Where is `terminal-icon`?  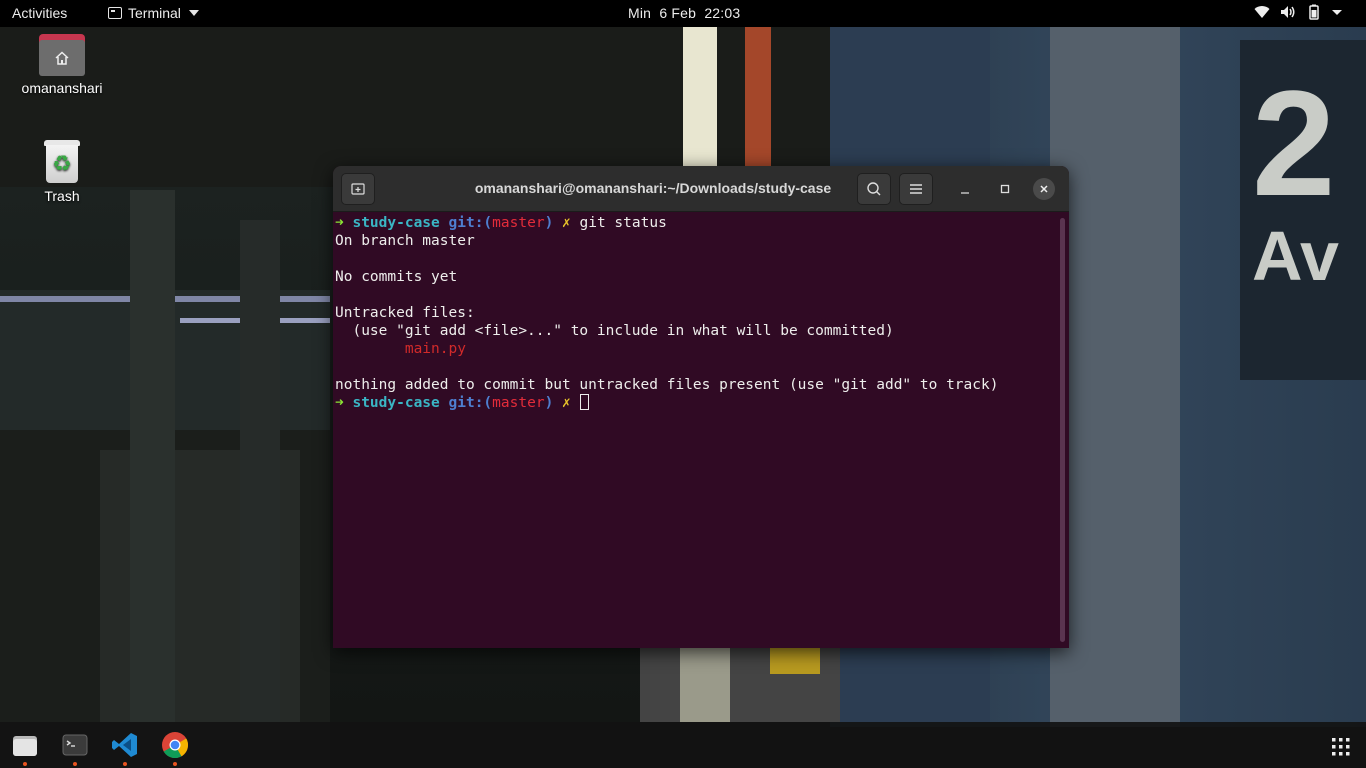
terminal-icon is located at coordinates (75, 745).